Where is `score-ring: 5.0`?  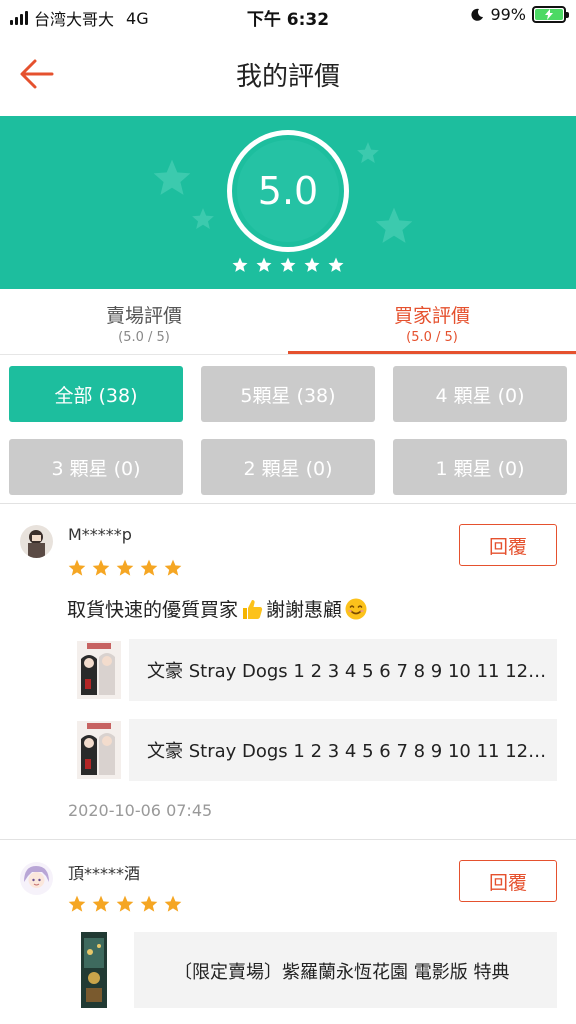
score-ring: 5.0 is located at coordinates (288, 191).